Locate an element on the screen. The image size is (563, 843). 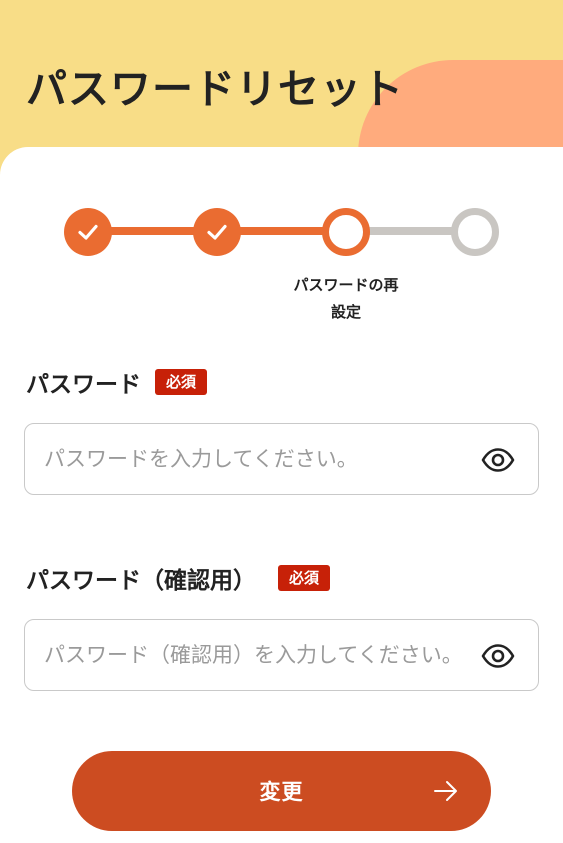
password-confirm-input is located at coordinates (255, 655).